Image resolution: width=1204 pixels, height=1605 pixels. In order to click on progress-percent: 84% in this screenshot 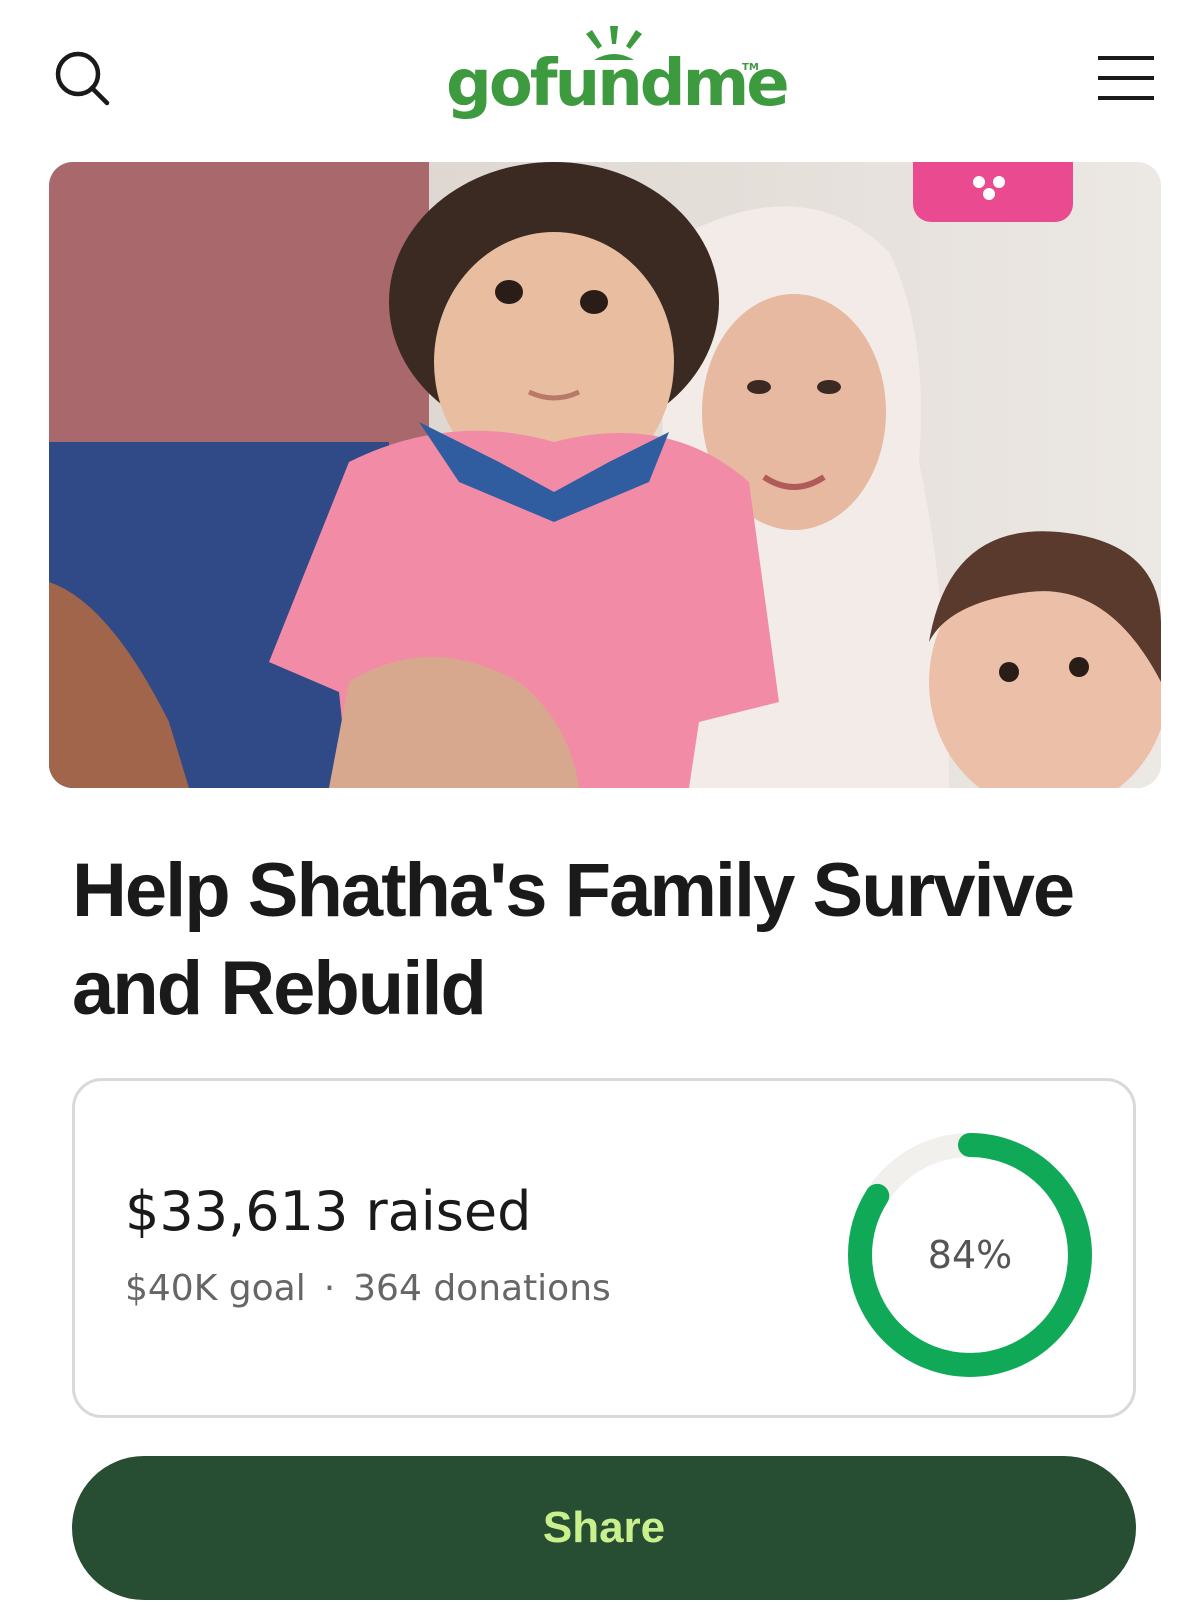, I will do `click(970, 1255)`.